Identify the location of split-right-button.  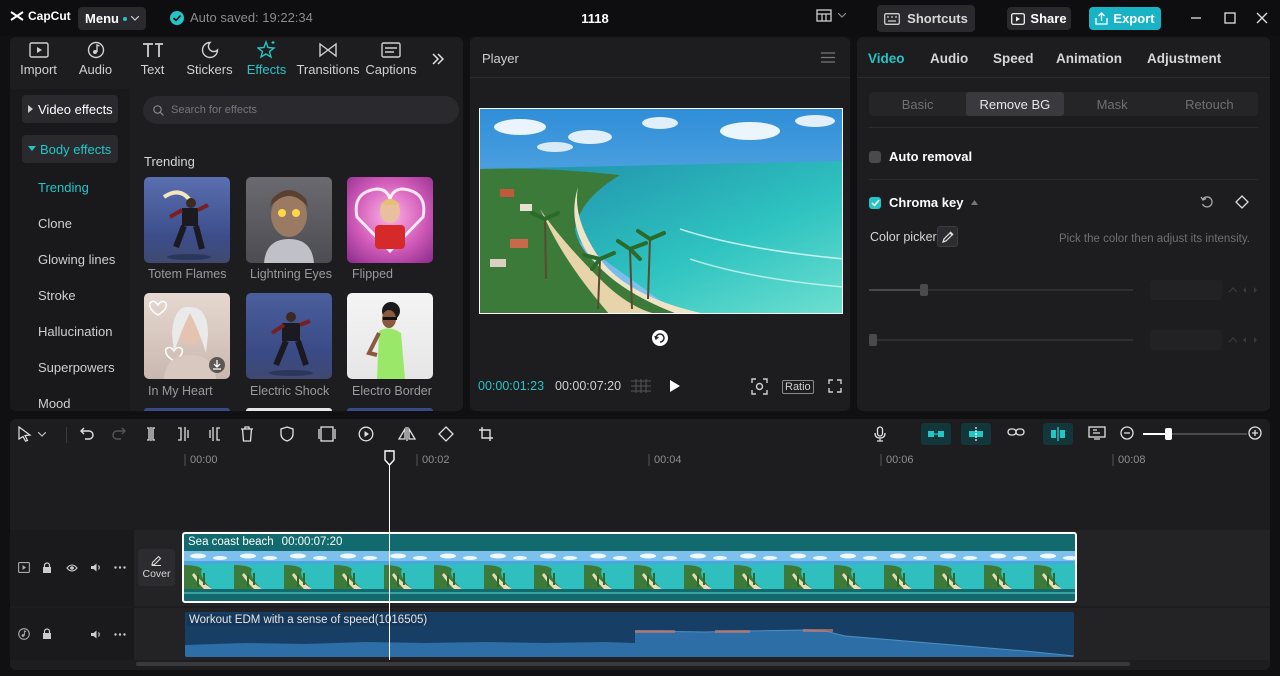
(215, 434).